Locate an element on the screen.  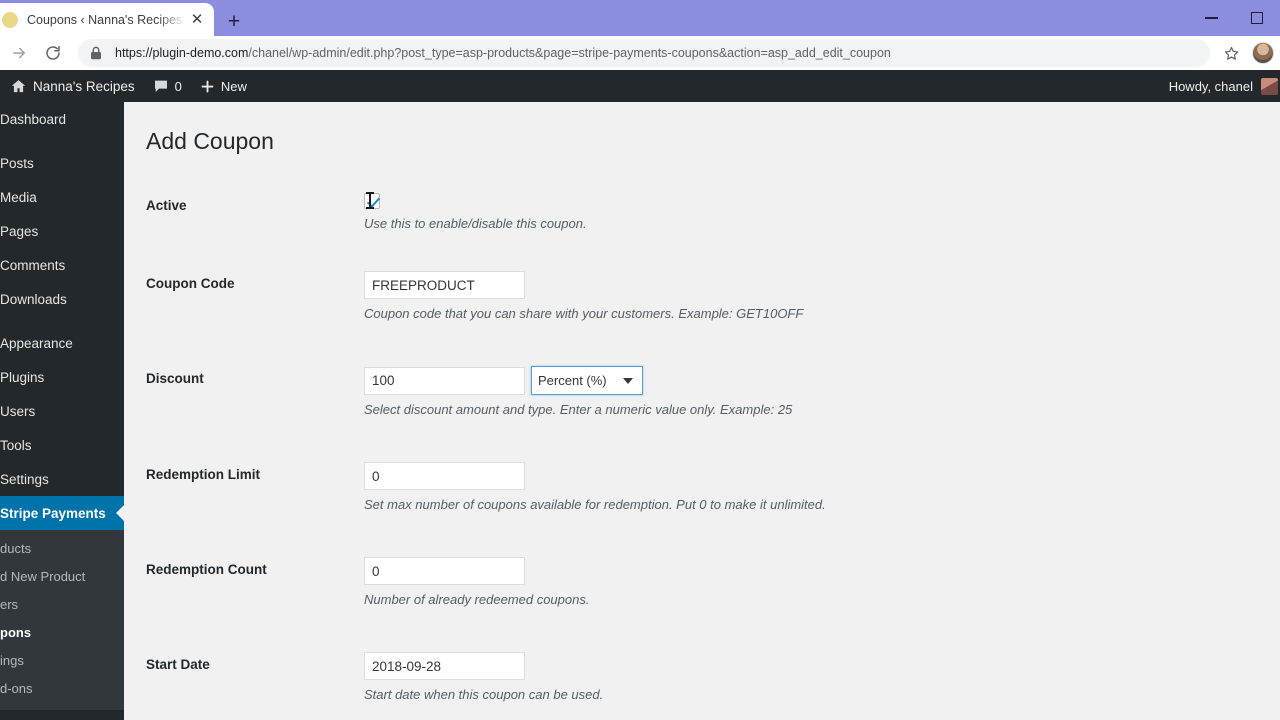
description-active: Use this to enable/disable this coupon. is located at coordinates (475, 223).